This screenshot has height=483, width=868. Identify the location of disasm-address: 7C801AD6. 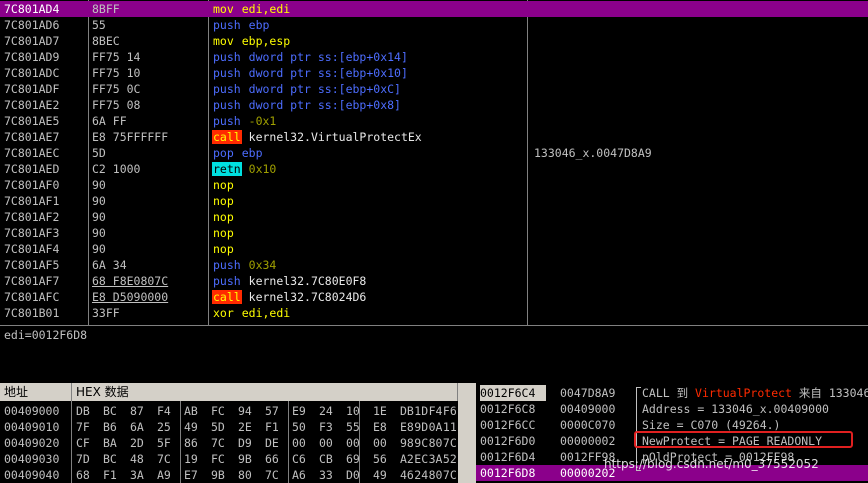
(32, 25).